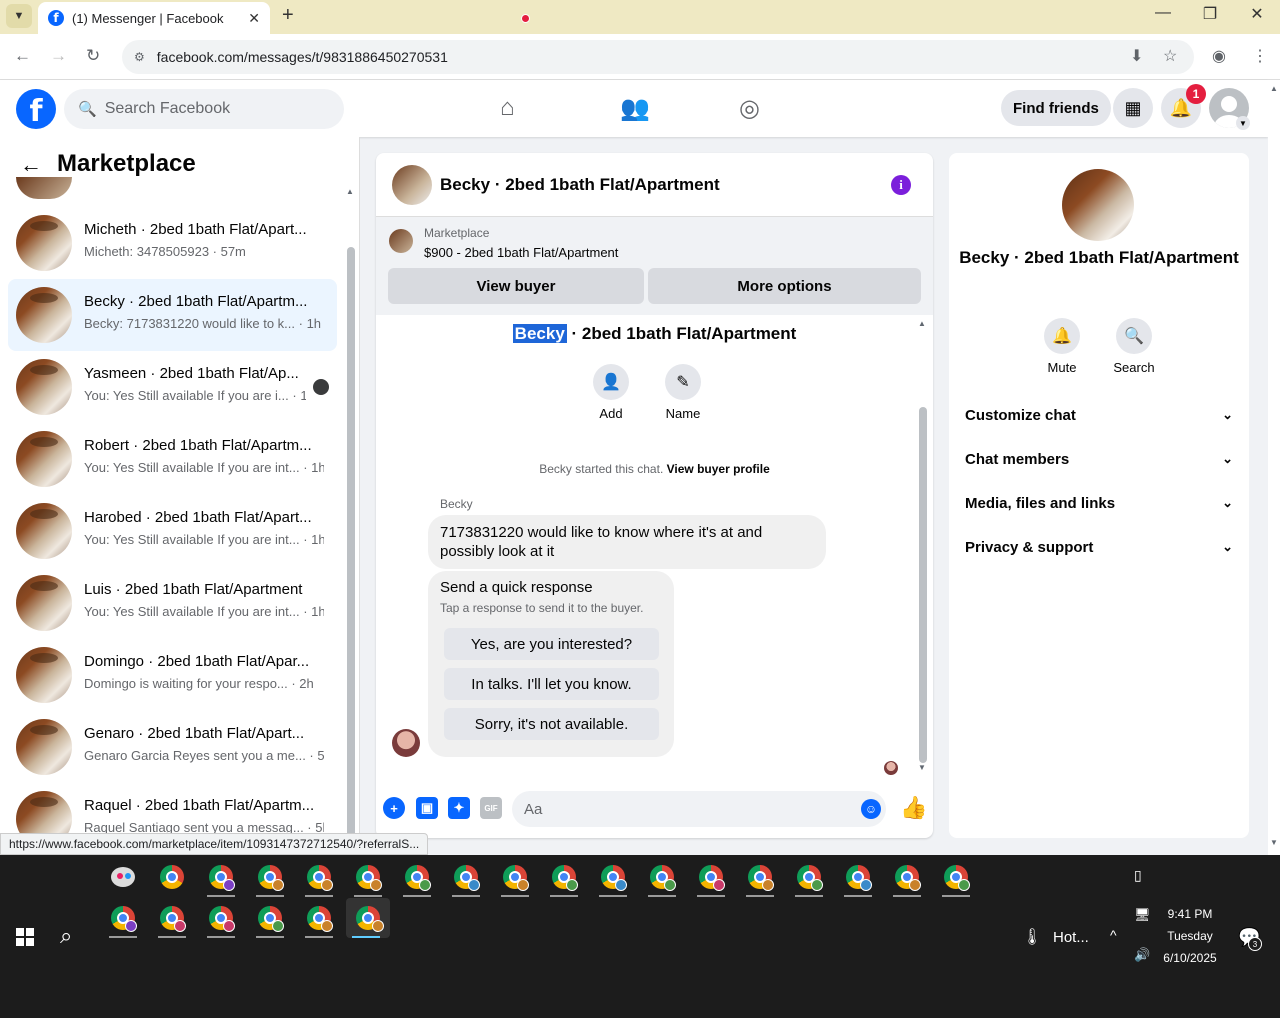  Describe the element at coordinates (580, 185) in the screenshot. I see `chat-title: Becky · 2bed 1bath Flat/Apartment` at that location.